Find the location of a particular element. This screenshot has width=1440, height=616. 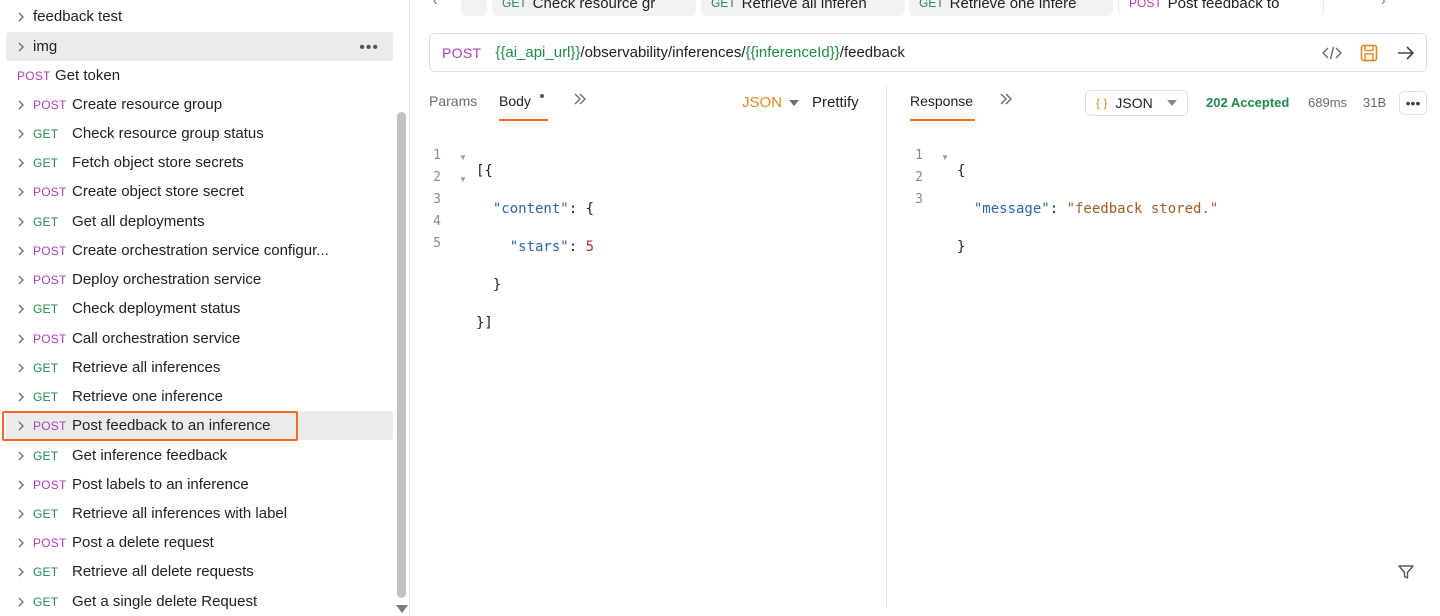

url-path: /observability/inferences/ is located at coordinates (663, 52).